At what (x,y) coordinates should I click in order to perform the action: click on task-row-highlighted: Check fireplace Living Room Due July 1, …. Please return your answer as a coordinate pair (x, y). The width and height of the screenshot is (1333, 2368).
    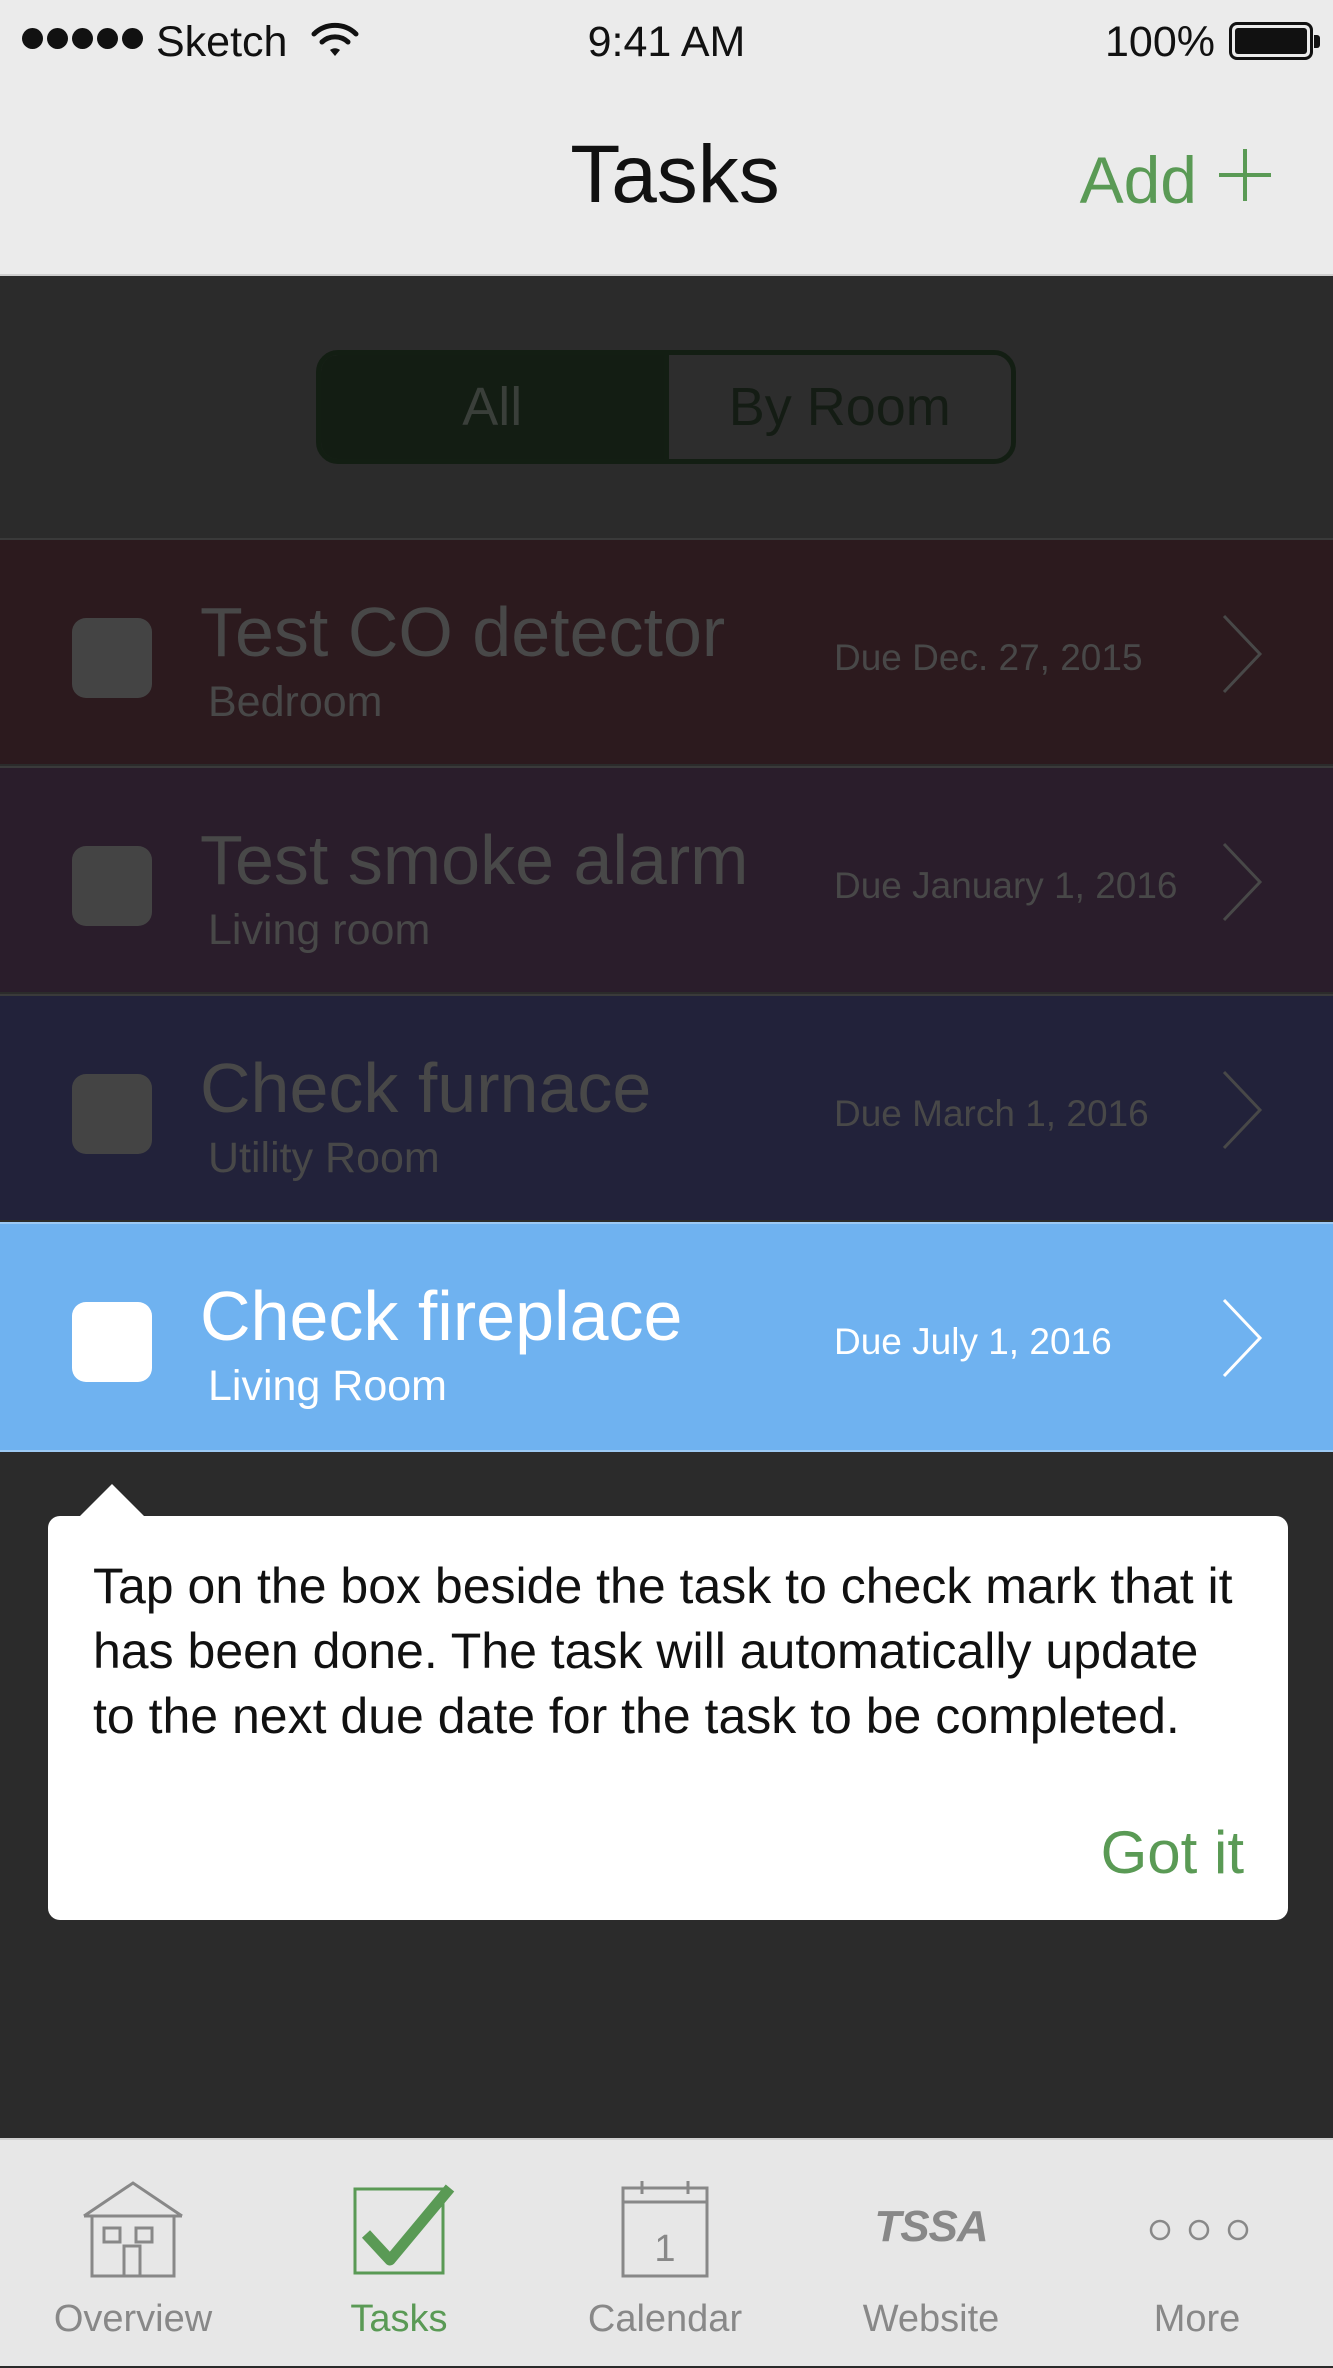
    Looking at the image, I should click on (666, 1337).